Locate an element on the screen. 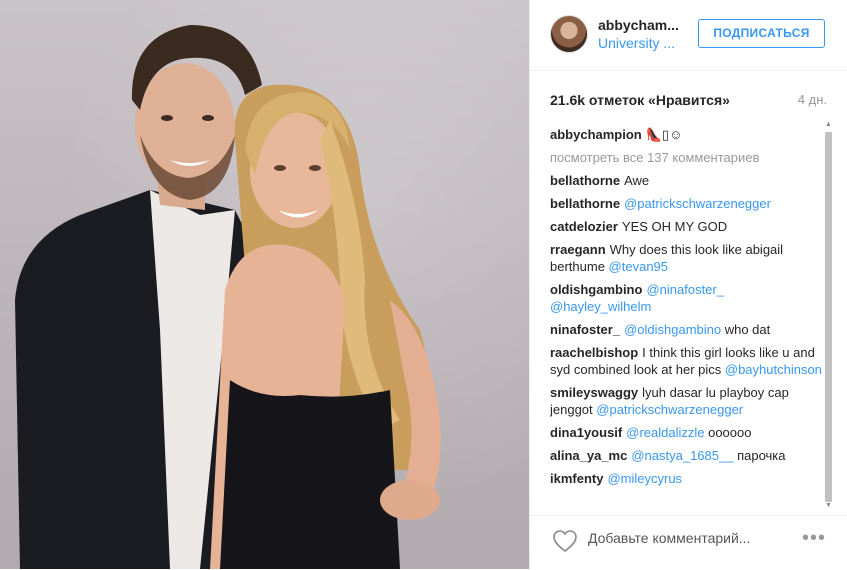 The width and height of the screenshot is (847, 570). comment-username: raachelbishop is located at coordinates (594, 352).